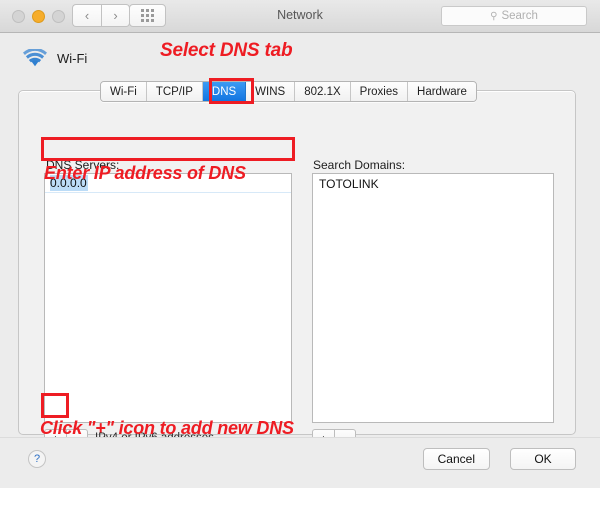 The image size is (600, 506). What do you see at coordinates (300, 463) in the screenshot?
I see `dialog-footer: ? Cancel OK` at bounding box center [300, 463].